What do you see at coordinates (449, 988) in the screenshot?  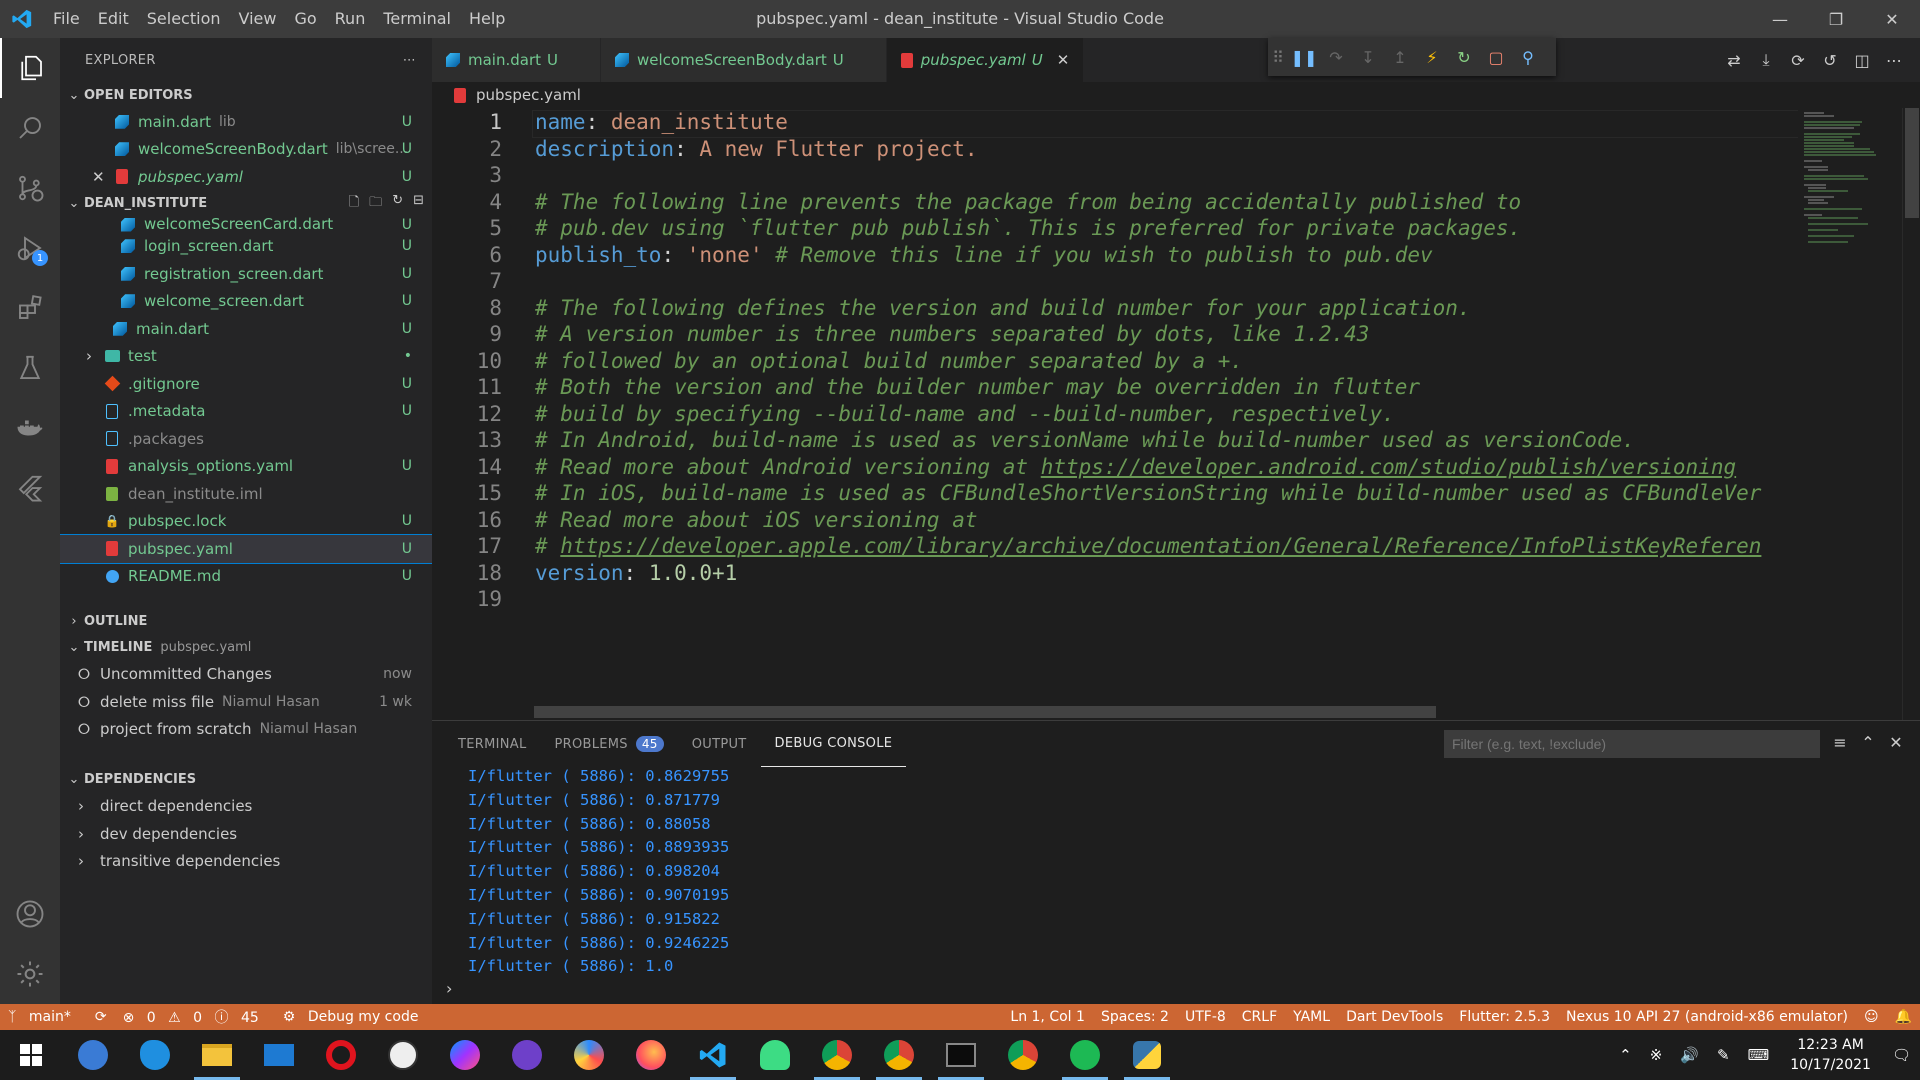 I see `console-prompt-icon: ›` at bounding box center [449, 988].